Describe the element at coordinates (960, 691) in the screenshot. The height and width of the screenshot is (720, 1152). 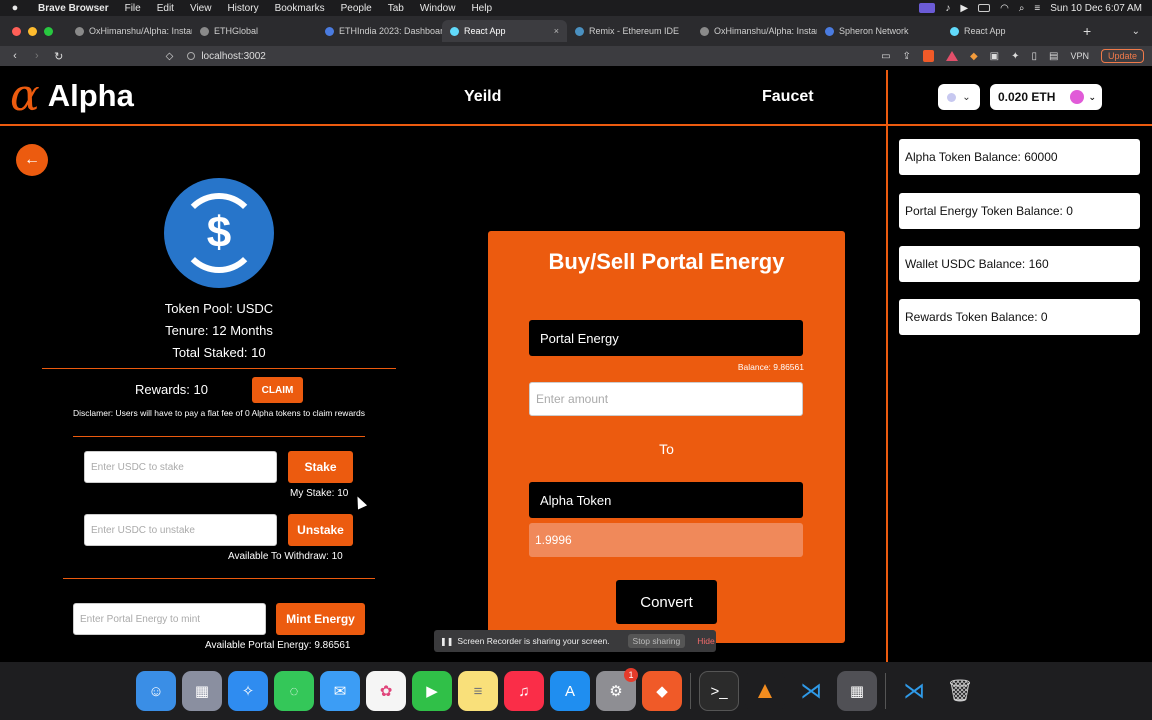
I see `trash-icon: 🗑` at that location.